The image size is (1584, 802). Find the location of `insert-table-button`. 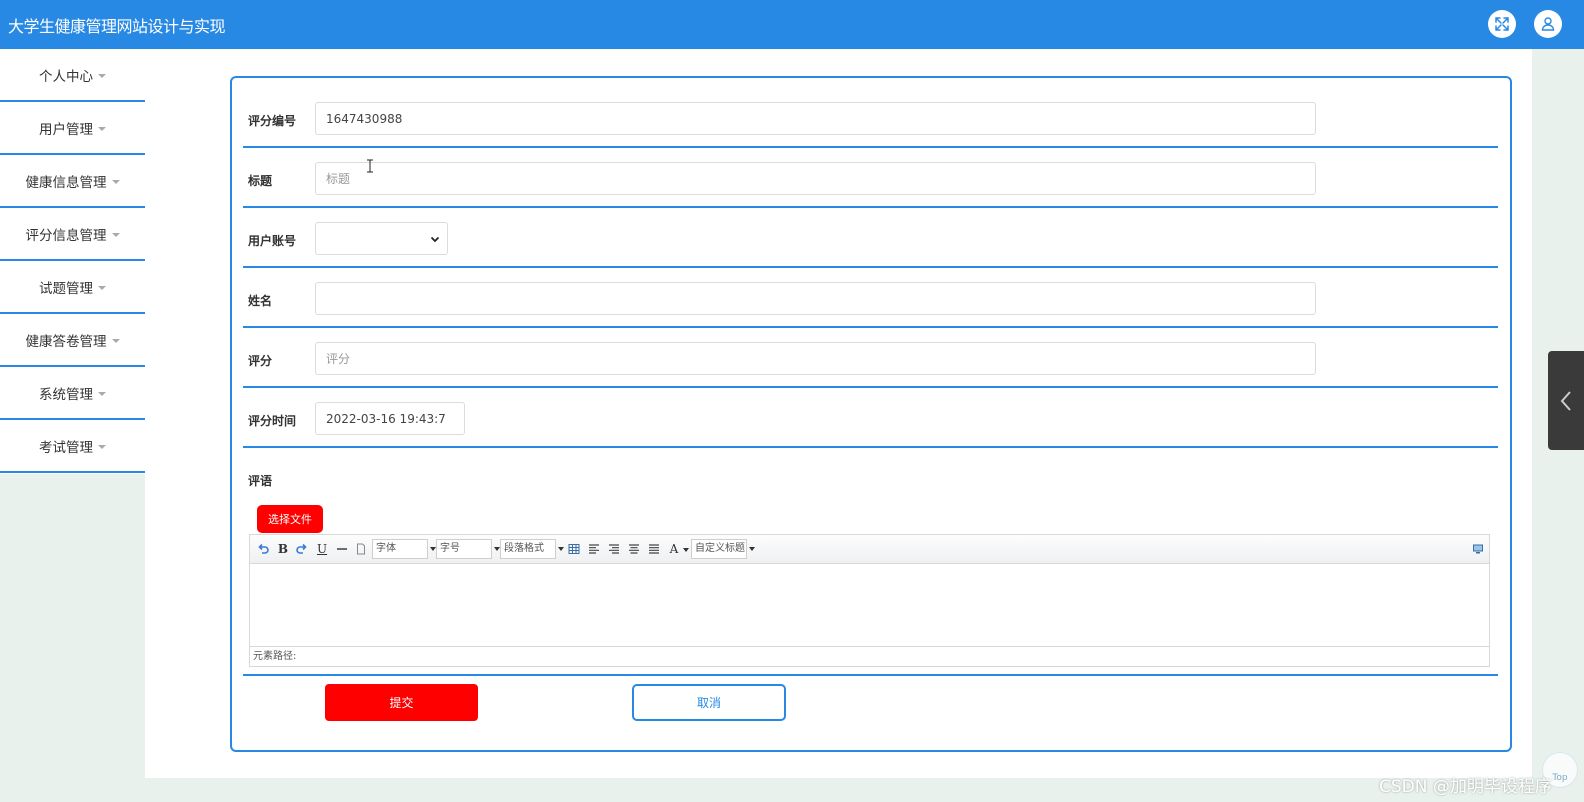

insert-table-button is located at coordinates (574, 549).